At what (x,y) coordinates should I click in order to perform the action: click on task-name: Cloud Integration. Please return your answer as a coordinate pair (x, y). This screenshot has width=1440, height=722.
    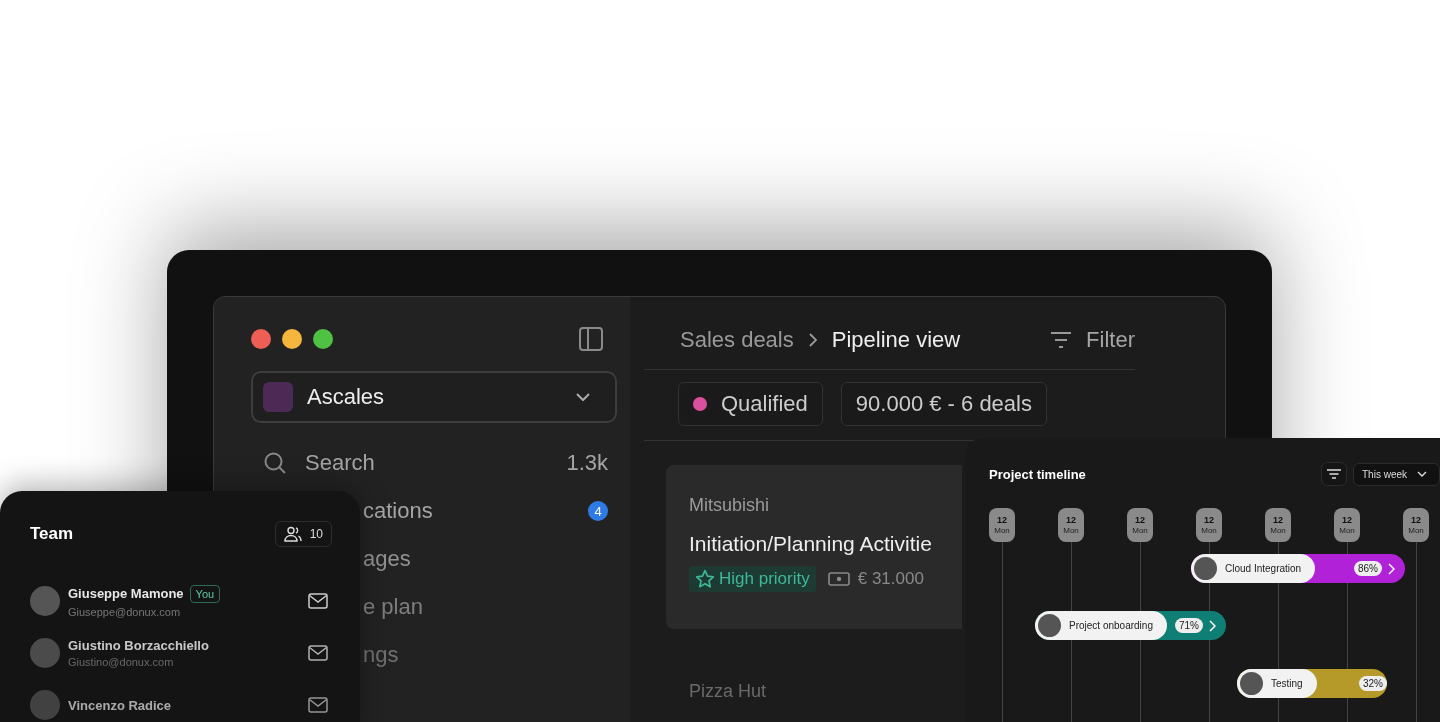
    Looking at the image, I should click on (1263, 568).